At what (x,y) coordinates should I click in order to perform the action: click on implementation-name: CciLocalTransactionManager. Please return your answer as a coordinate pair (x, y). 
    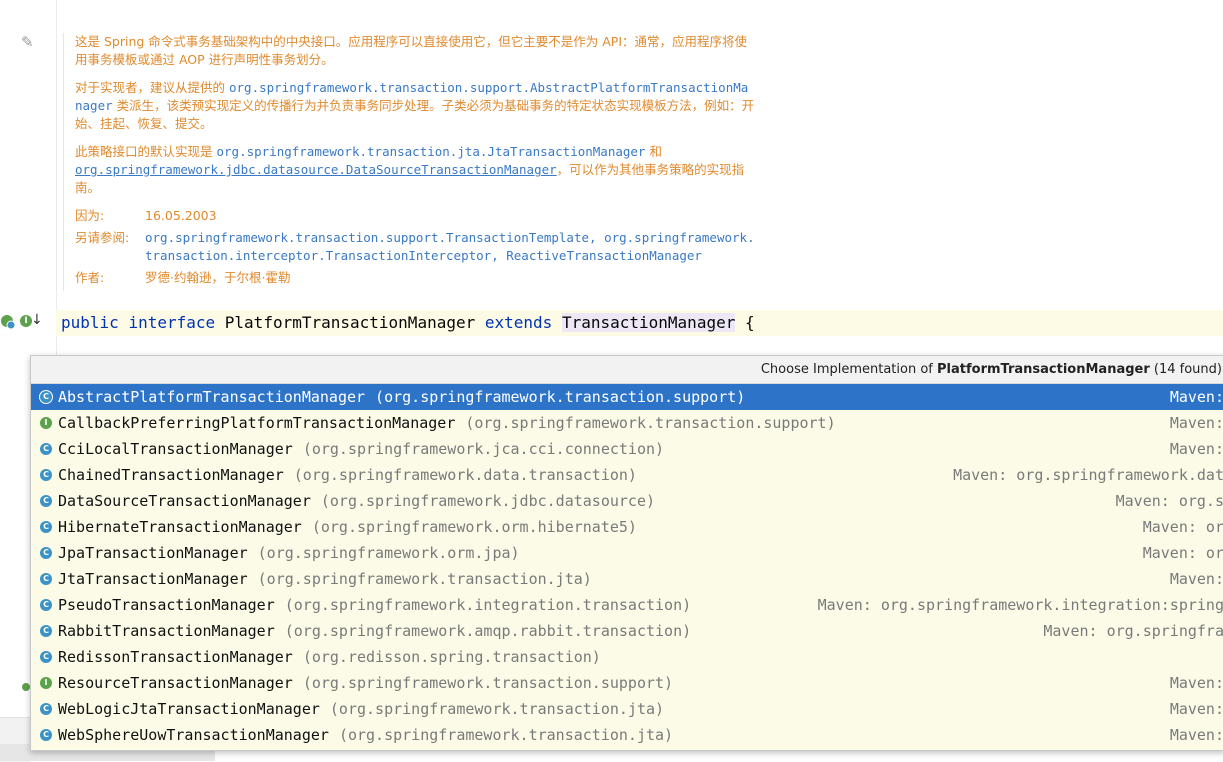
    Looking at the image, I should click on (175, 449).